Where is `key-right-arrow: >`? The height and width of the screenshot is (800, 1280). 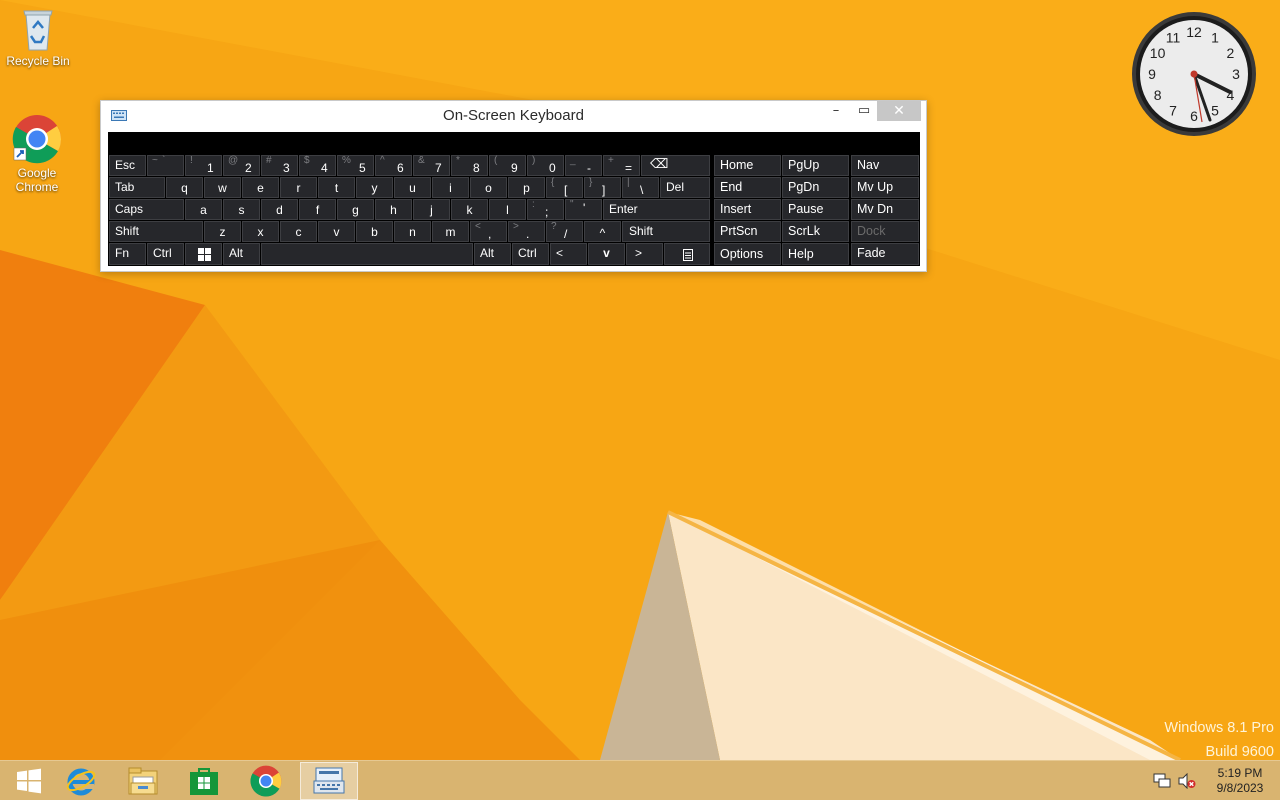 key-right-arrow: > is located at coordinates (644, 254).